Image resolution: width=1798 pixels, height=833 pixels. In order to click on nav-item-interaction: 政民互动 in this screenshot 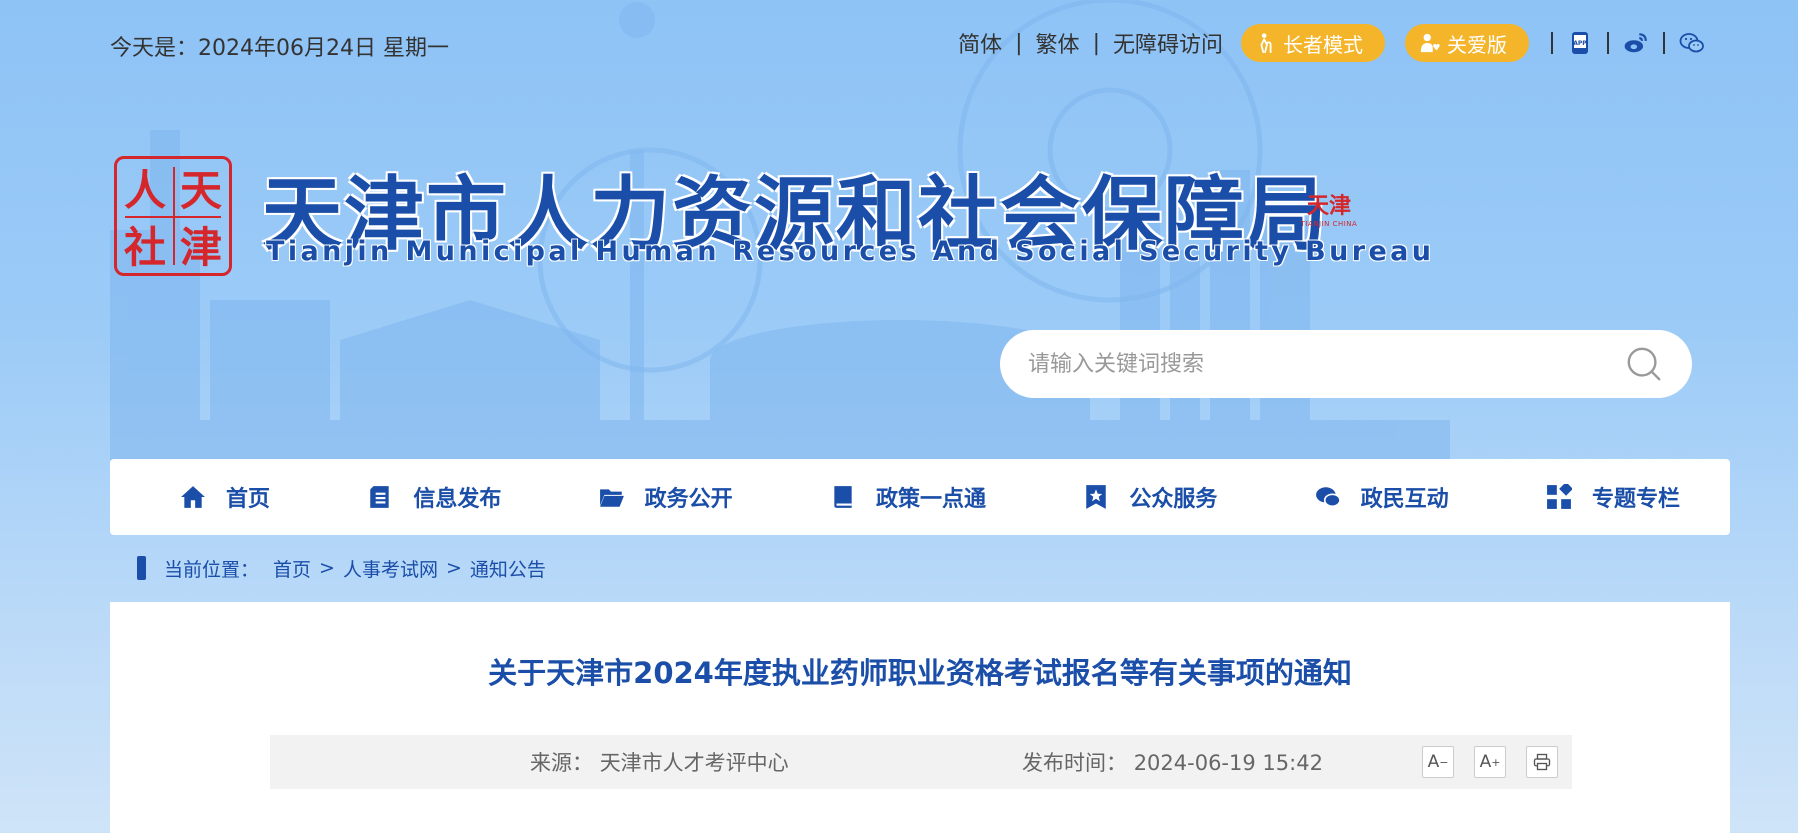, I will do `click(1382, 497)`.